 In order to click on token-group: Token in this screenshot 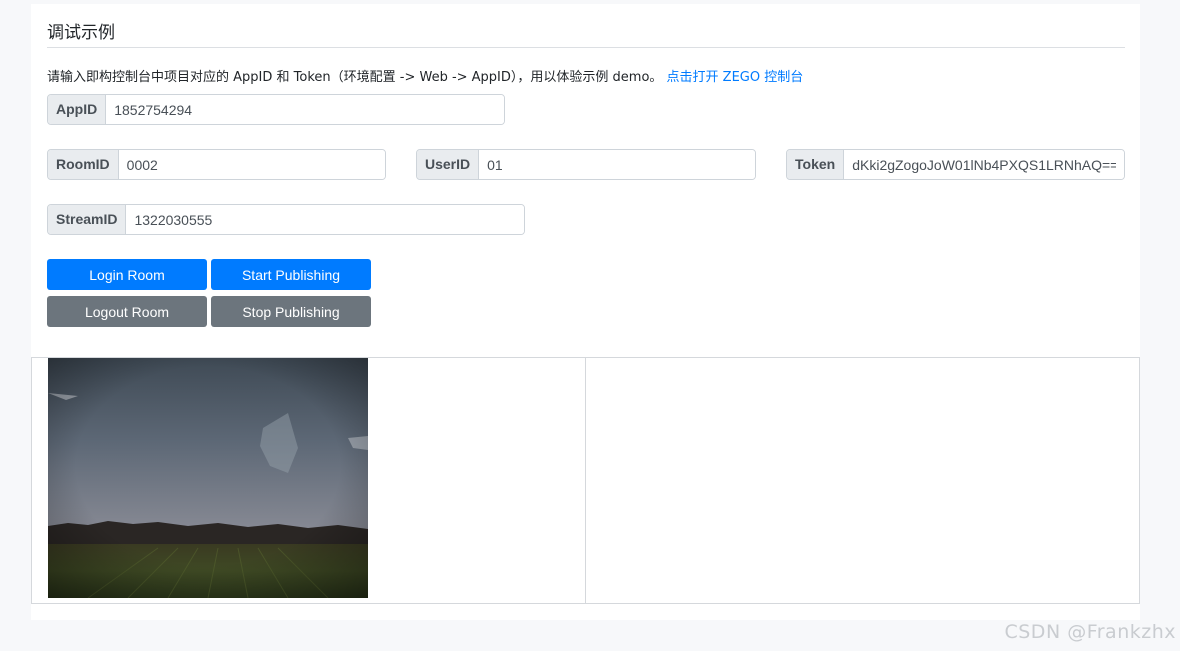, I will do `click(955, 164)`.